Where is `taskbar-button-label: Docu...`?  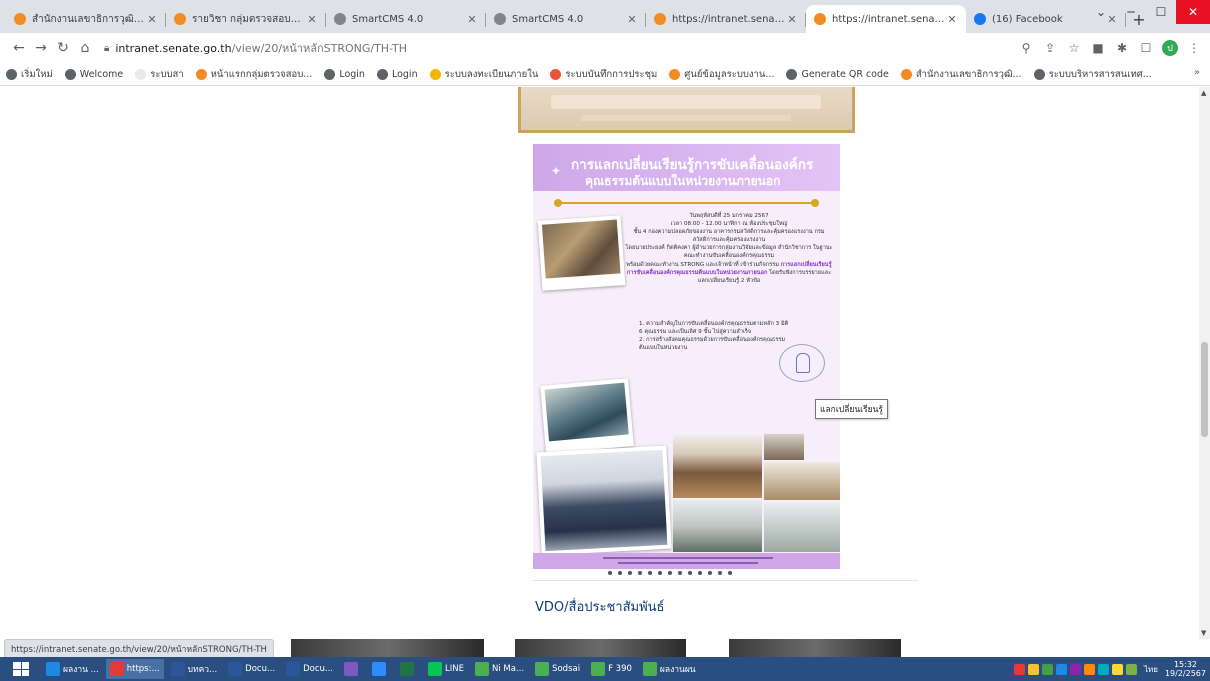 taskbar-button-label: Docu... is located at coordinates (318, 669).